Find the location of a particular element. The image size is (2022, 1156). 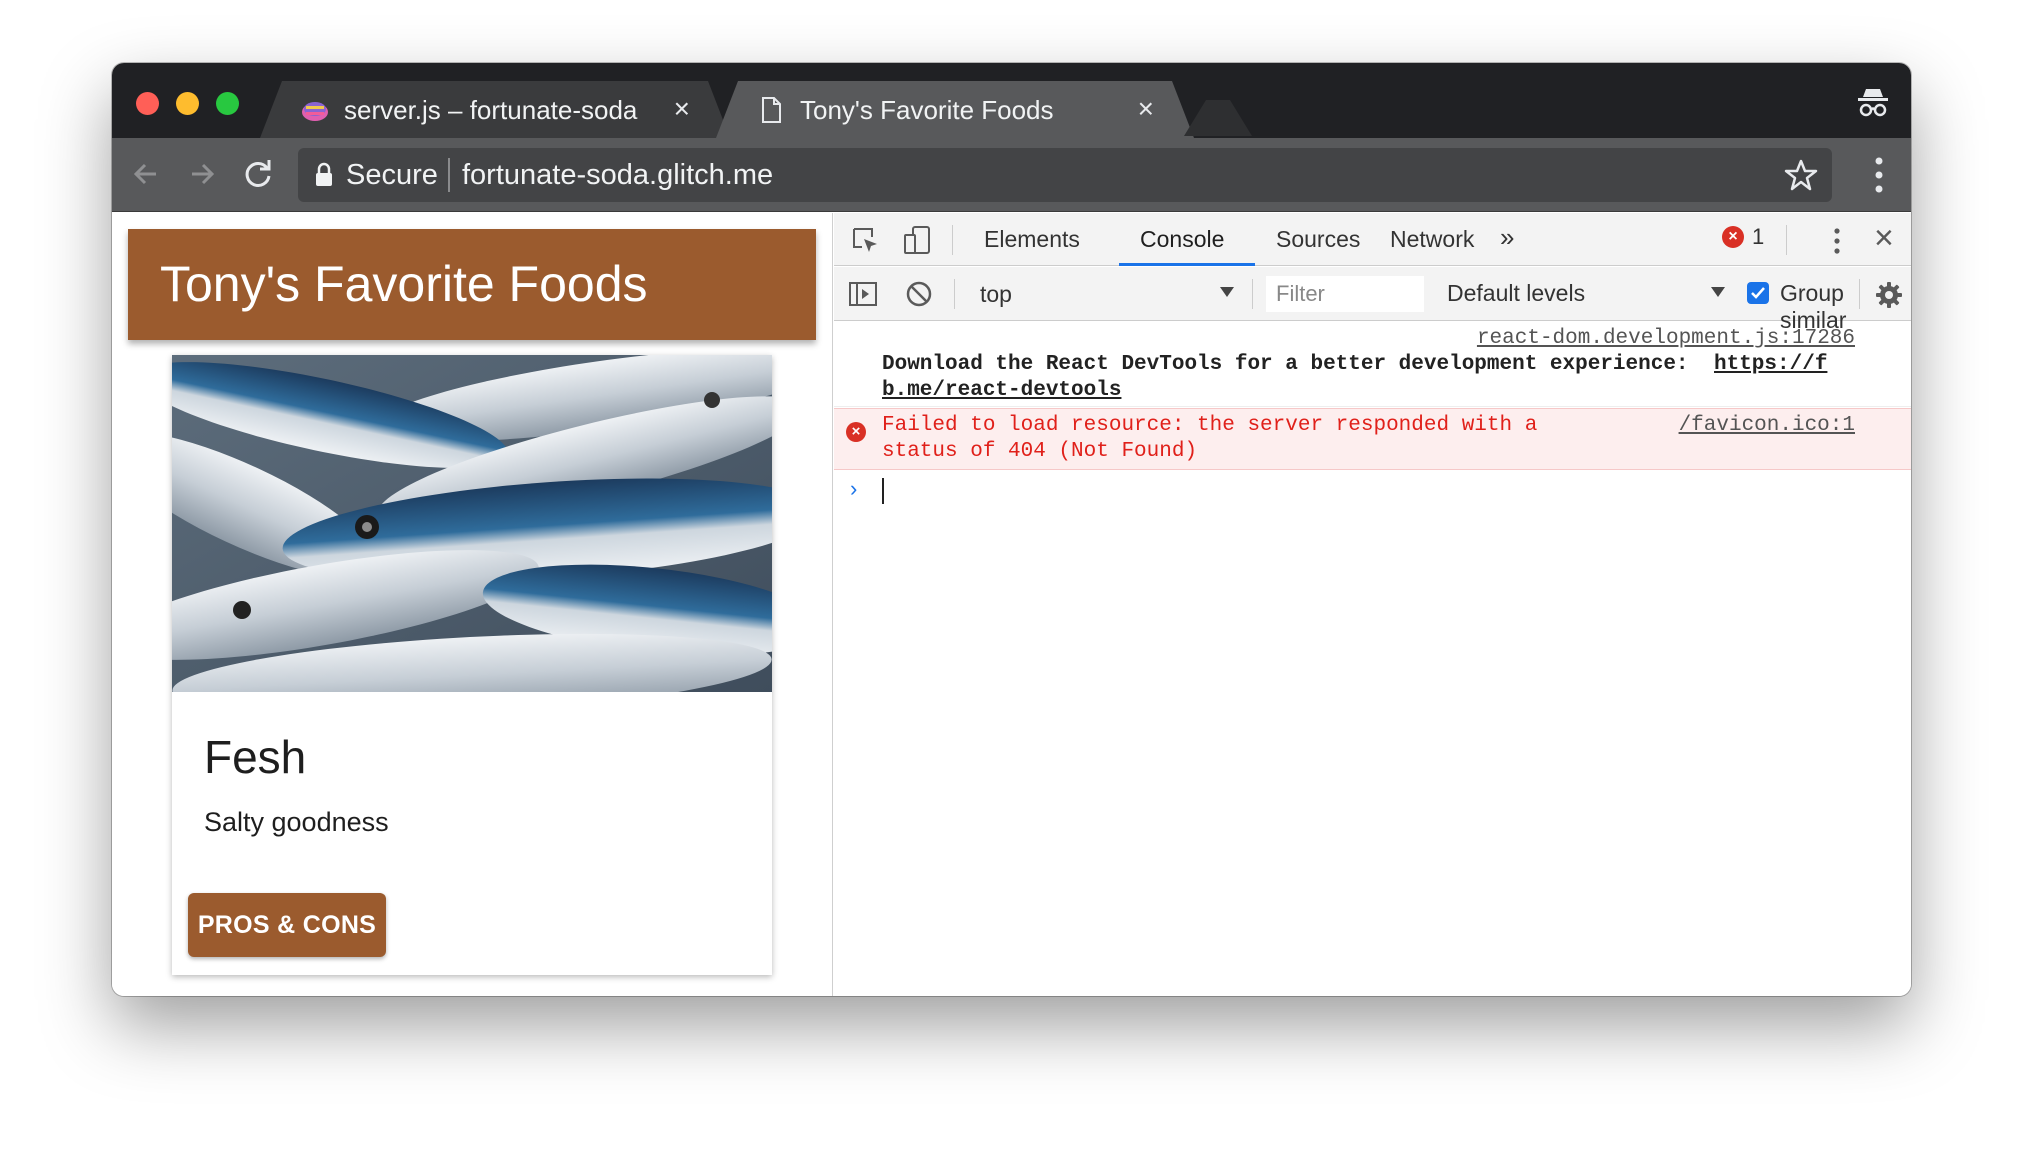

message-link: https://f is located at coordinates (1770, 364).